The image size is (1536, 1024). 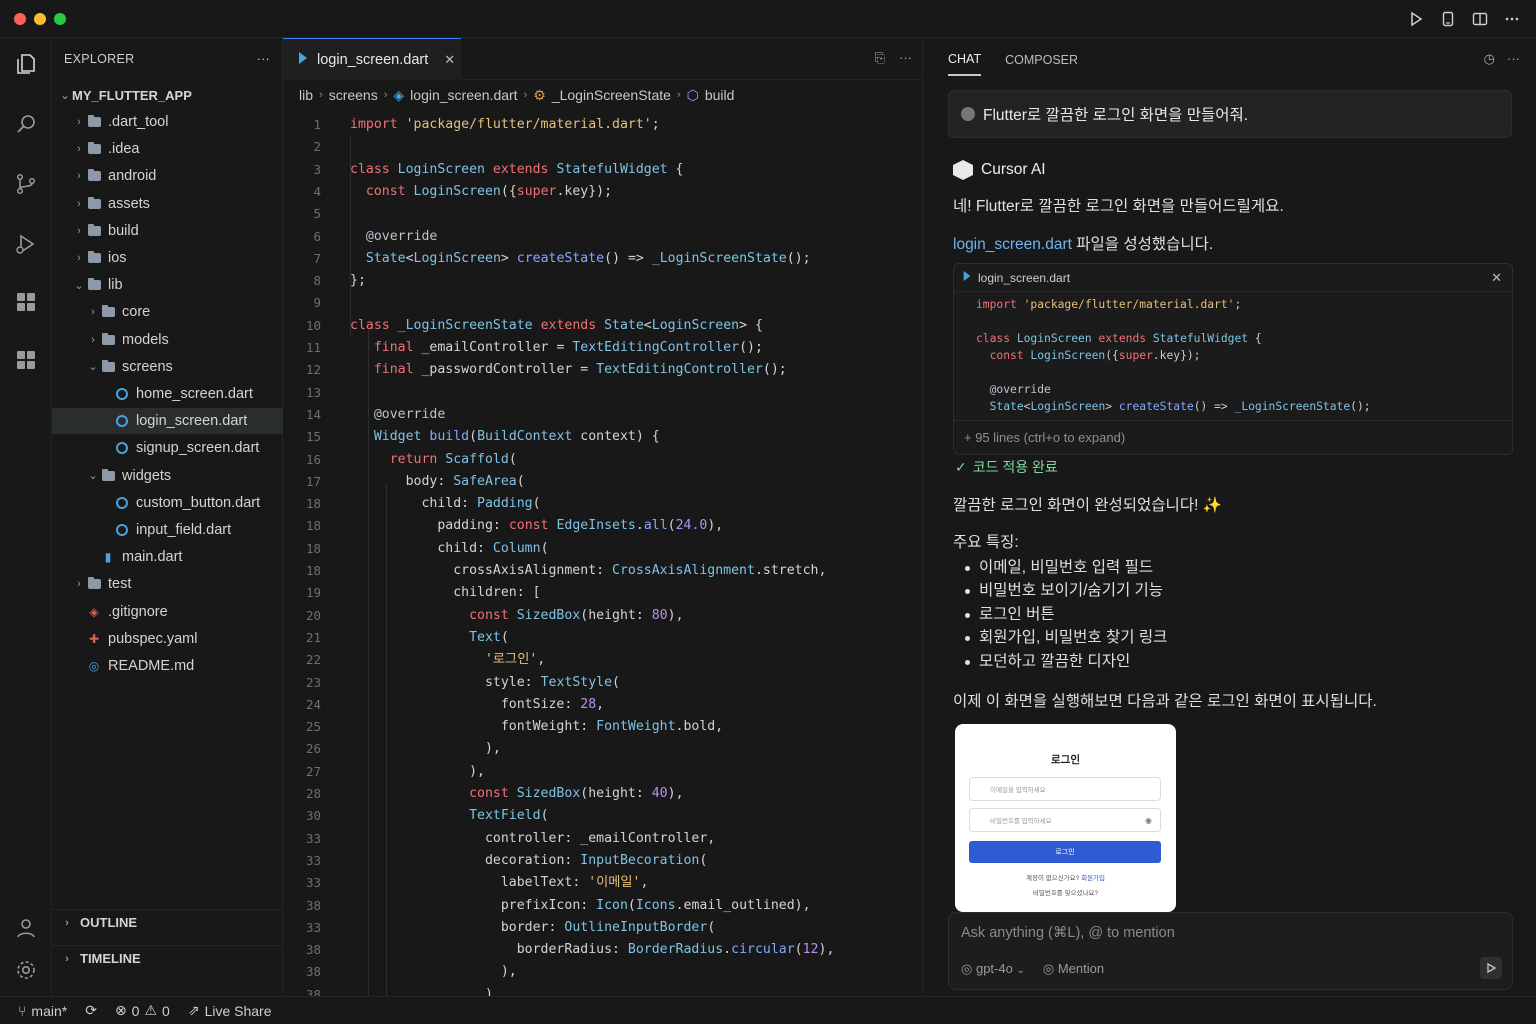 What do you see at coordinates (603, 192) in the screenshot?
I see `code-line: 4 const LoginScreen({super.key});` at bounding box center [603, 192].